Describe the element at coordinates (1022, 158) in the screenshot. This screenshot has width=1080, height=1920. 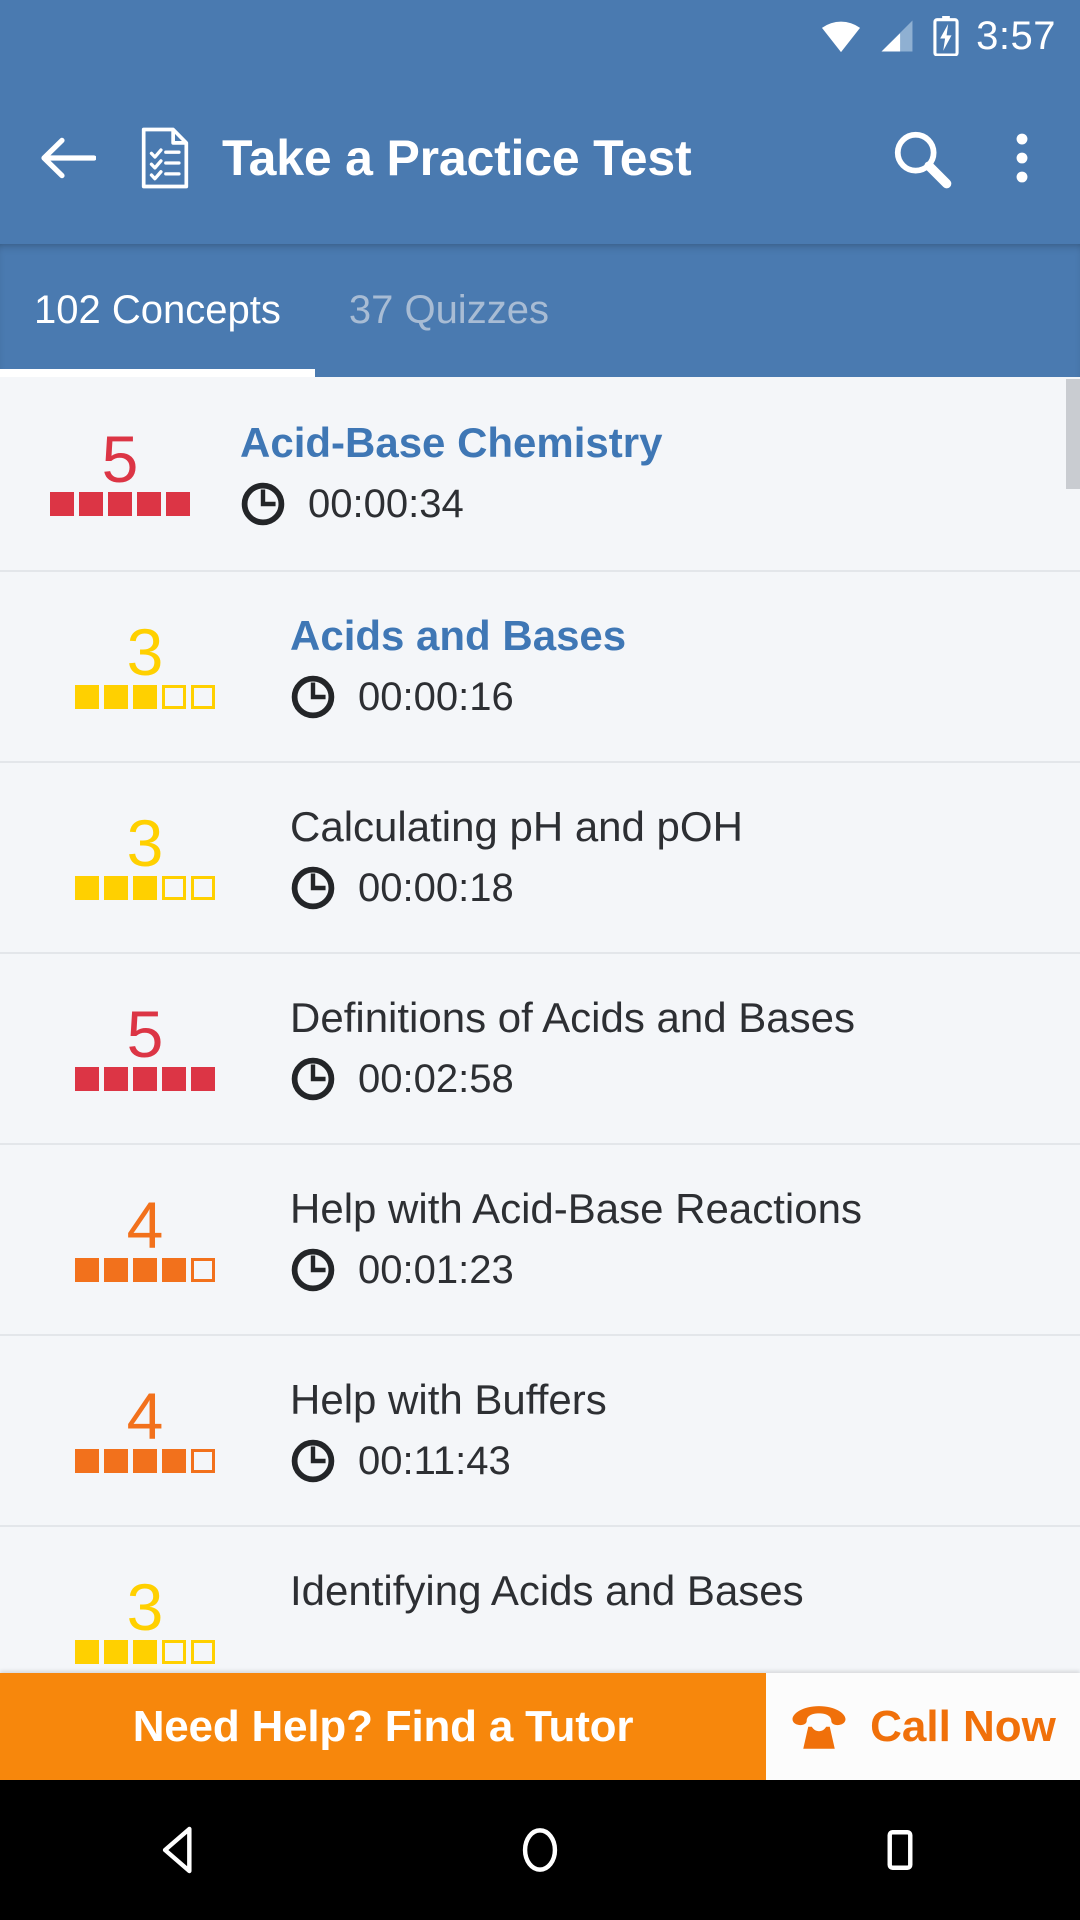
I see `overflow-menu-icon` at that location.